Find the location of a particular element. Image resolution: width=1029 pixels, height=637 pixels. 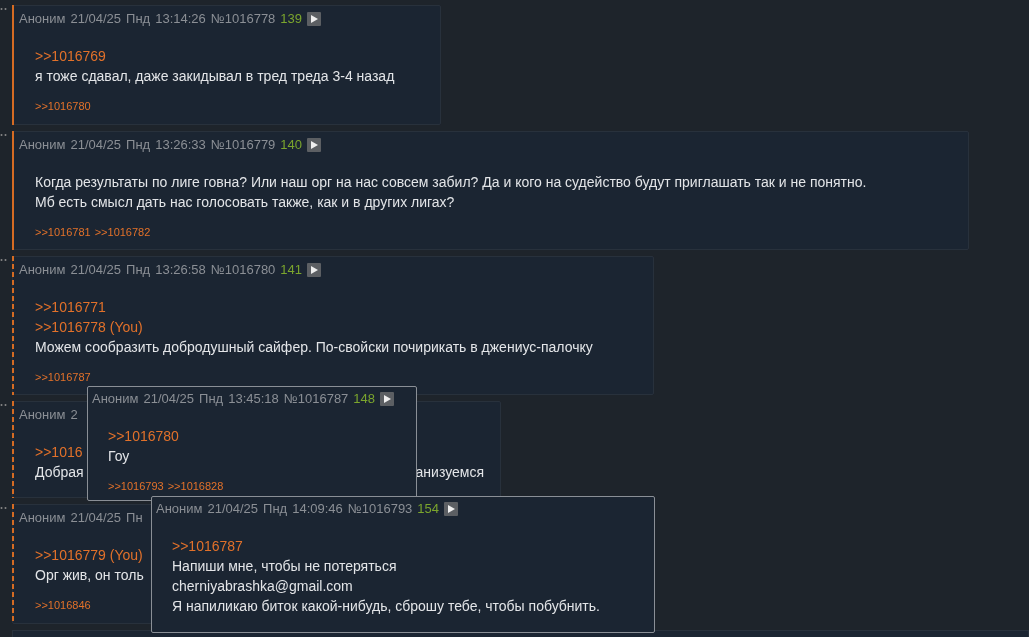

reply-link: >>1016778 (You) is located at coordinates (89, 327).